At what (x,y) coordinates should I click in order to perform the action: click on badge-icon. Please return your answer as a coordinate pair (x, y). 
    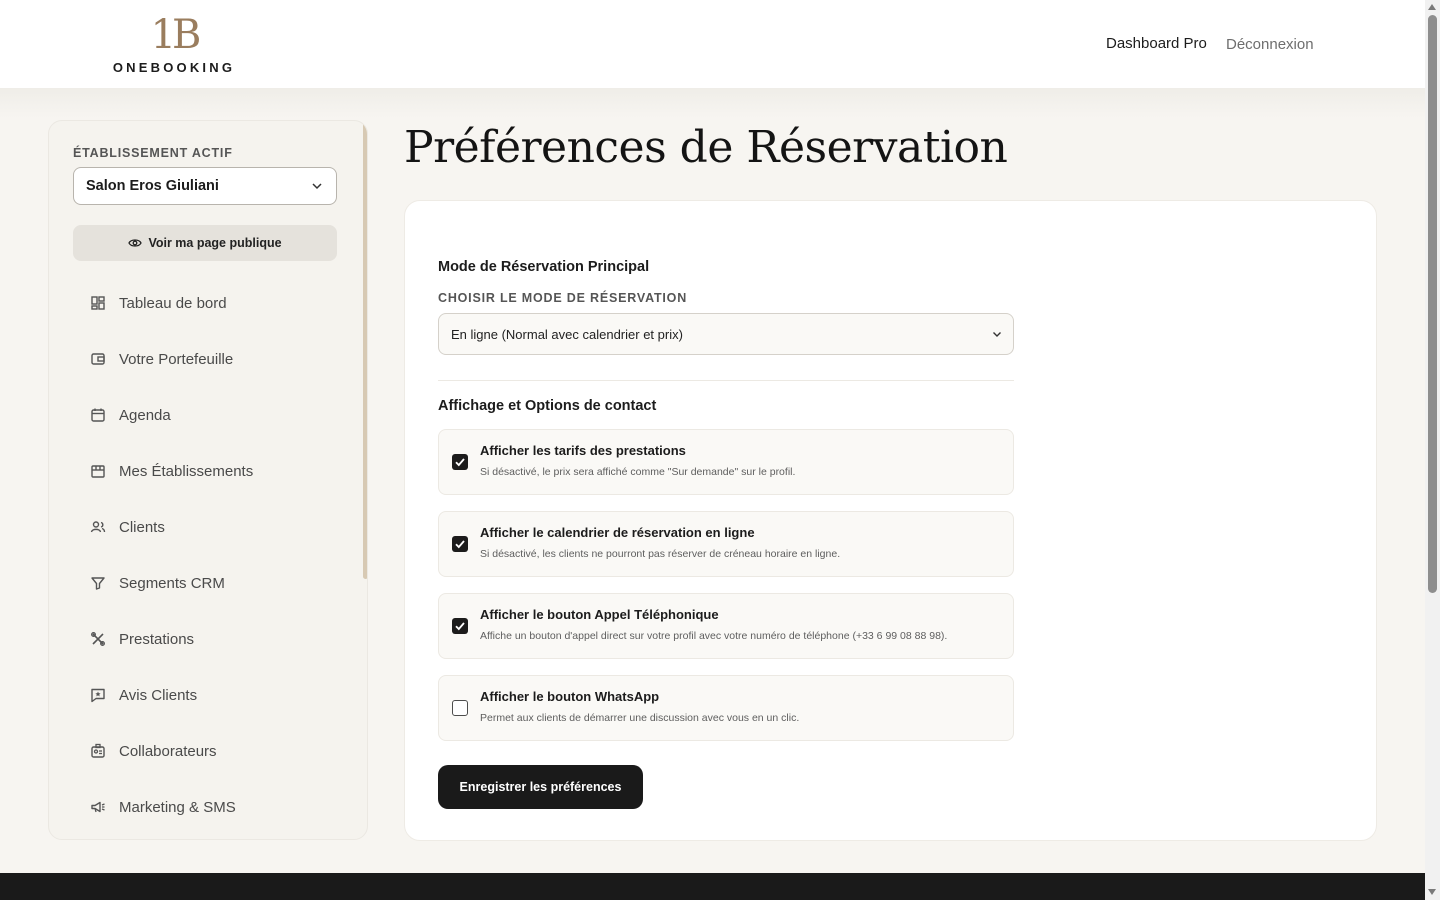
    Looking at the image, I should click on (98, 751).